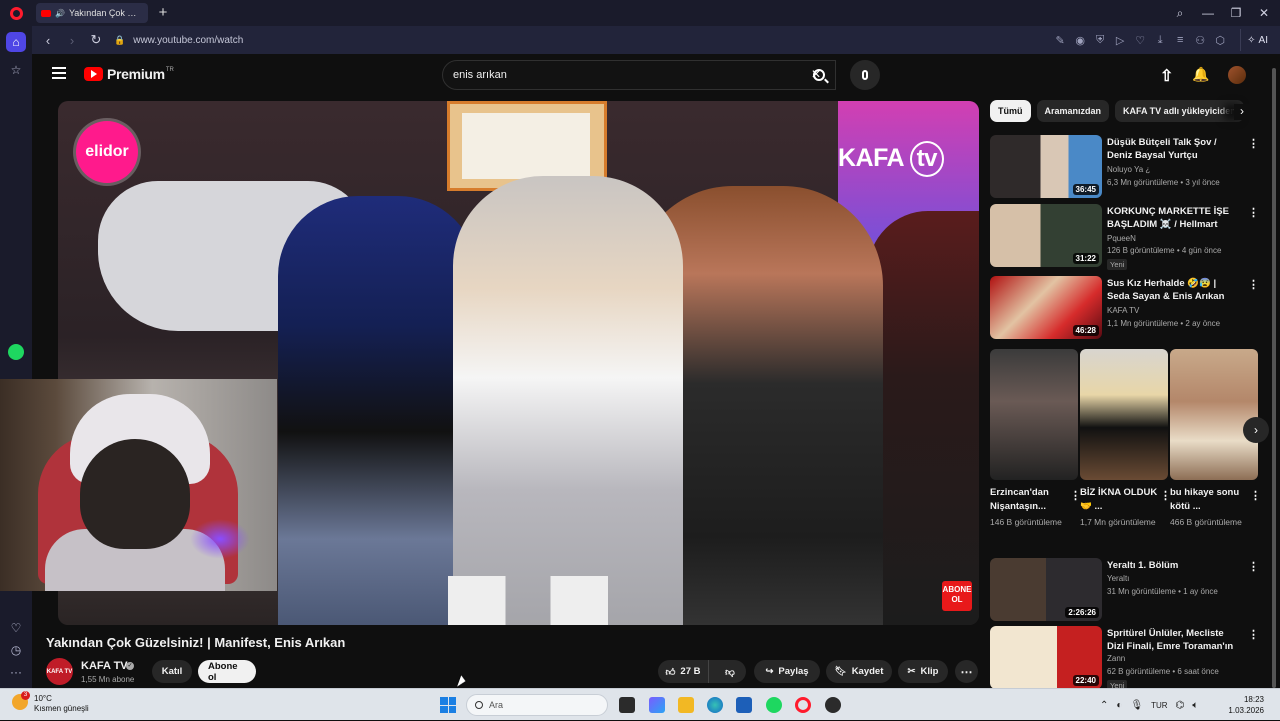 The width and height of the screenshot is (1280, 721). I want to click on account-avatar, so click(1237, 75).